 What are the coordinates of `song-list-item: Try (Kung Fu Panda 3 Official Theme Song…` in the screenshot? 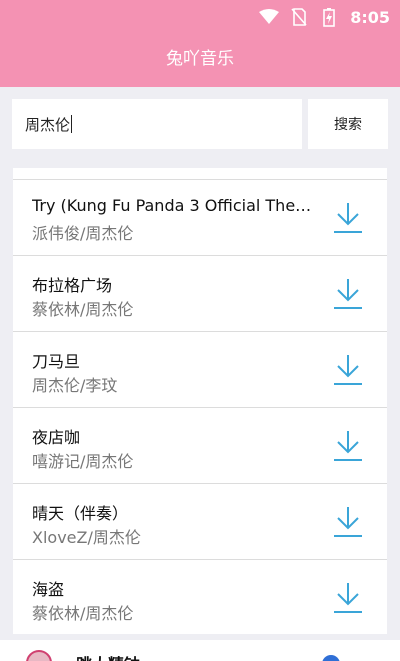 It's located at (200, 218).